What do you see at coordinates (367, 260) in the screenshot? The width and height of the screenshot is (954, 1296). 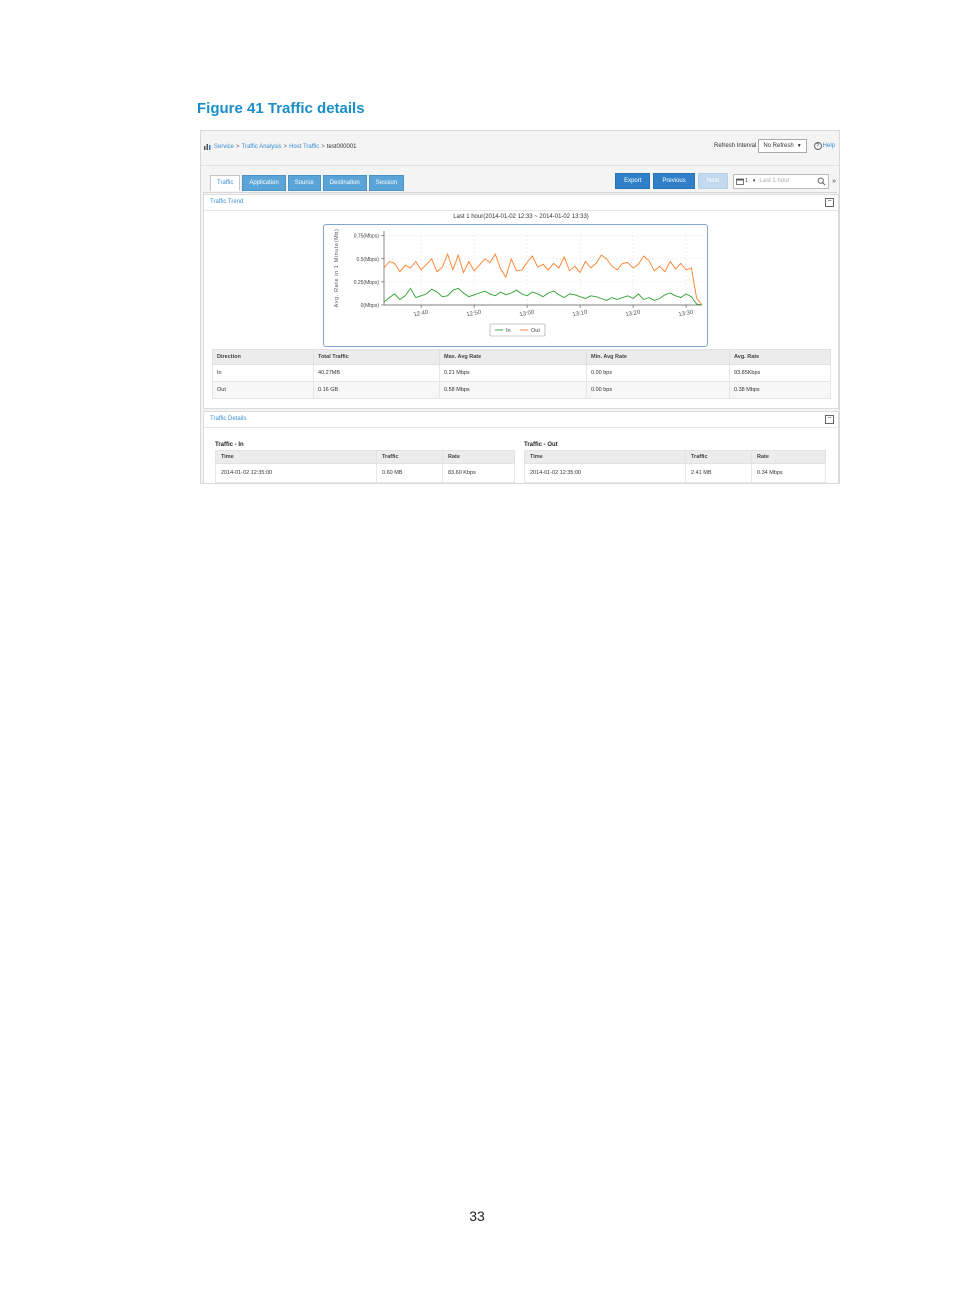 I see `y-tick-label: 0.5(Mbps)` at bounding box center [367, 260].